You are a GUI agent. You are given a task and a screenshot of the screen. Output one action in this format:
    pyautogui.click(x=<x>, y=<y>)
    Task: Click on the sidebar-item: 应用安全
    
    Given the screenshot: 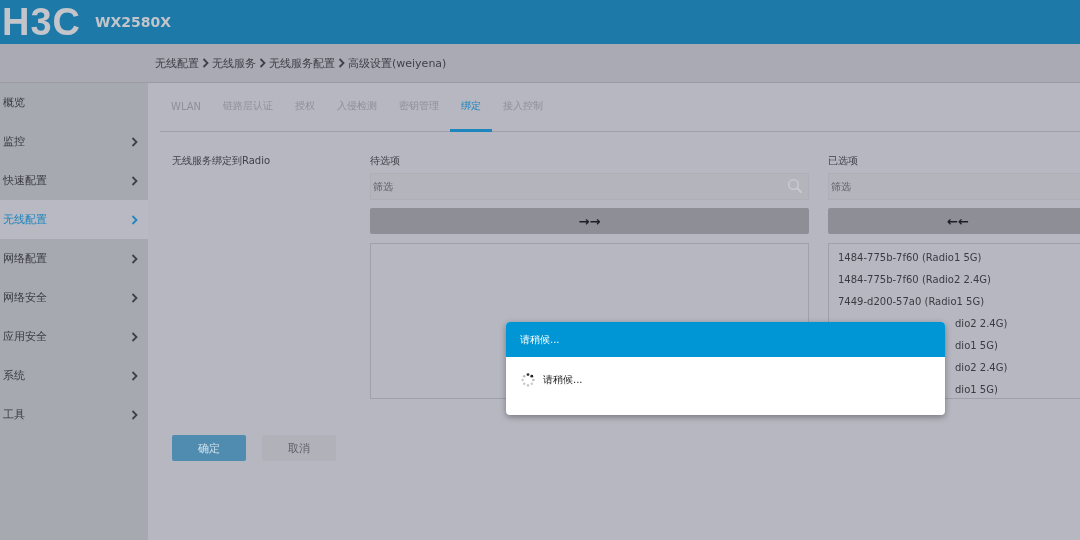 What is the action you would take?
    pyautogui.click(x=74, y=336)
    